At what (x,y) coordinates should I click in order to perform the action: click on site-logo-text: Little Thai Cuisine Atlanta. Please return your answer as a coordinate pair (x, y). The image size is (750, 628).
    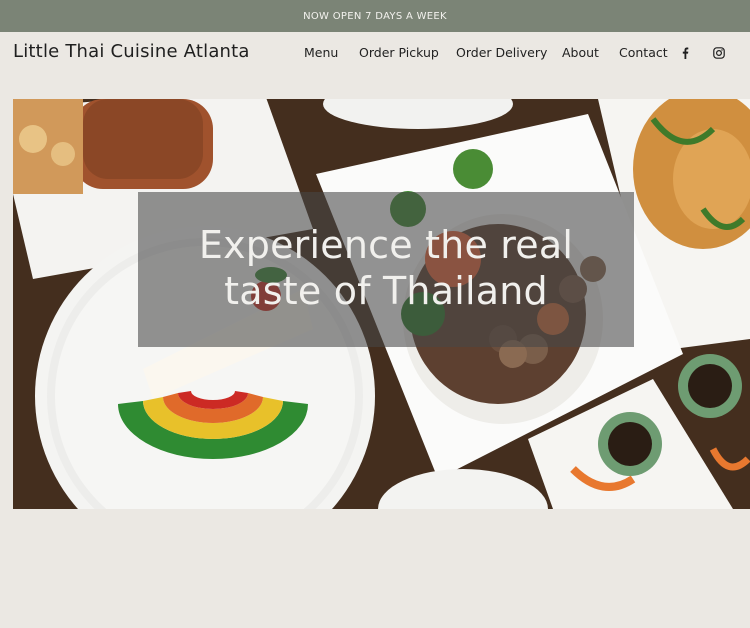
    Looking at the image, I should click on (131, 51).